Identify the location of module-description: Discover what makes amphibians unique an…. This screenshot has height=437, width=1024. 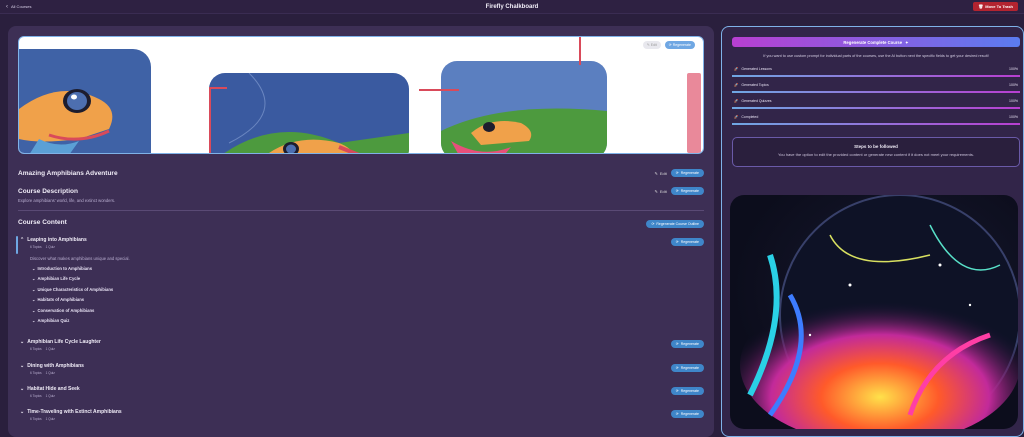
(80, 258).